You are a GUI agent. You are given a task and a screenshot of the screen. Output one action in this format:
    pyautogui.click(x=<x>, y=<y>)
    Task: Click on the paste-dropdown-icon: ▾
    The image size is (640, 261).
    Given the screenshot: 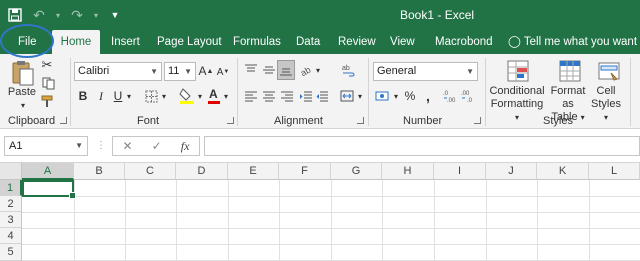 What is the action you would take?
    pyautogui.click(x=23, y=105)
    